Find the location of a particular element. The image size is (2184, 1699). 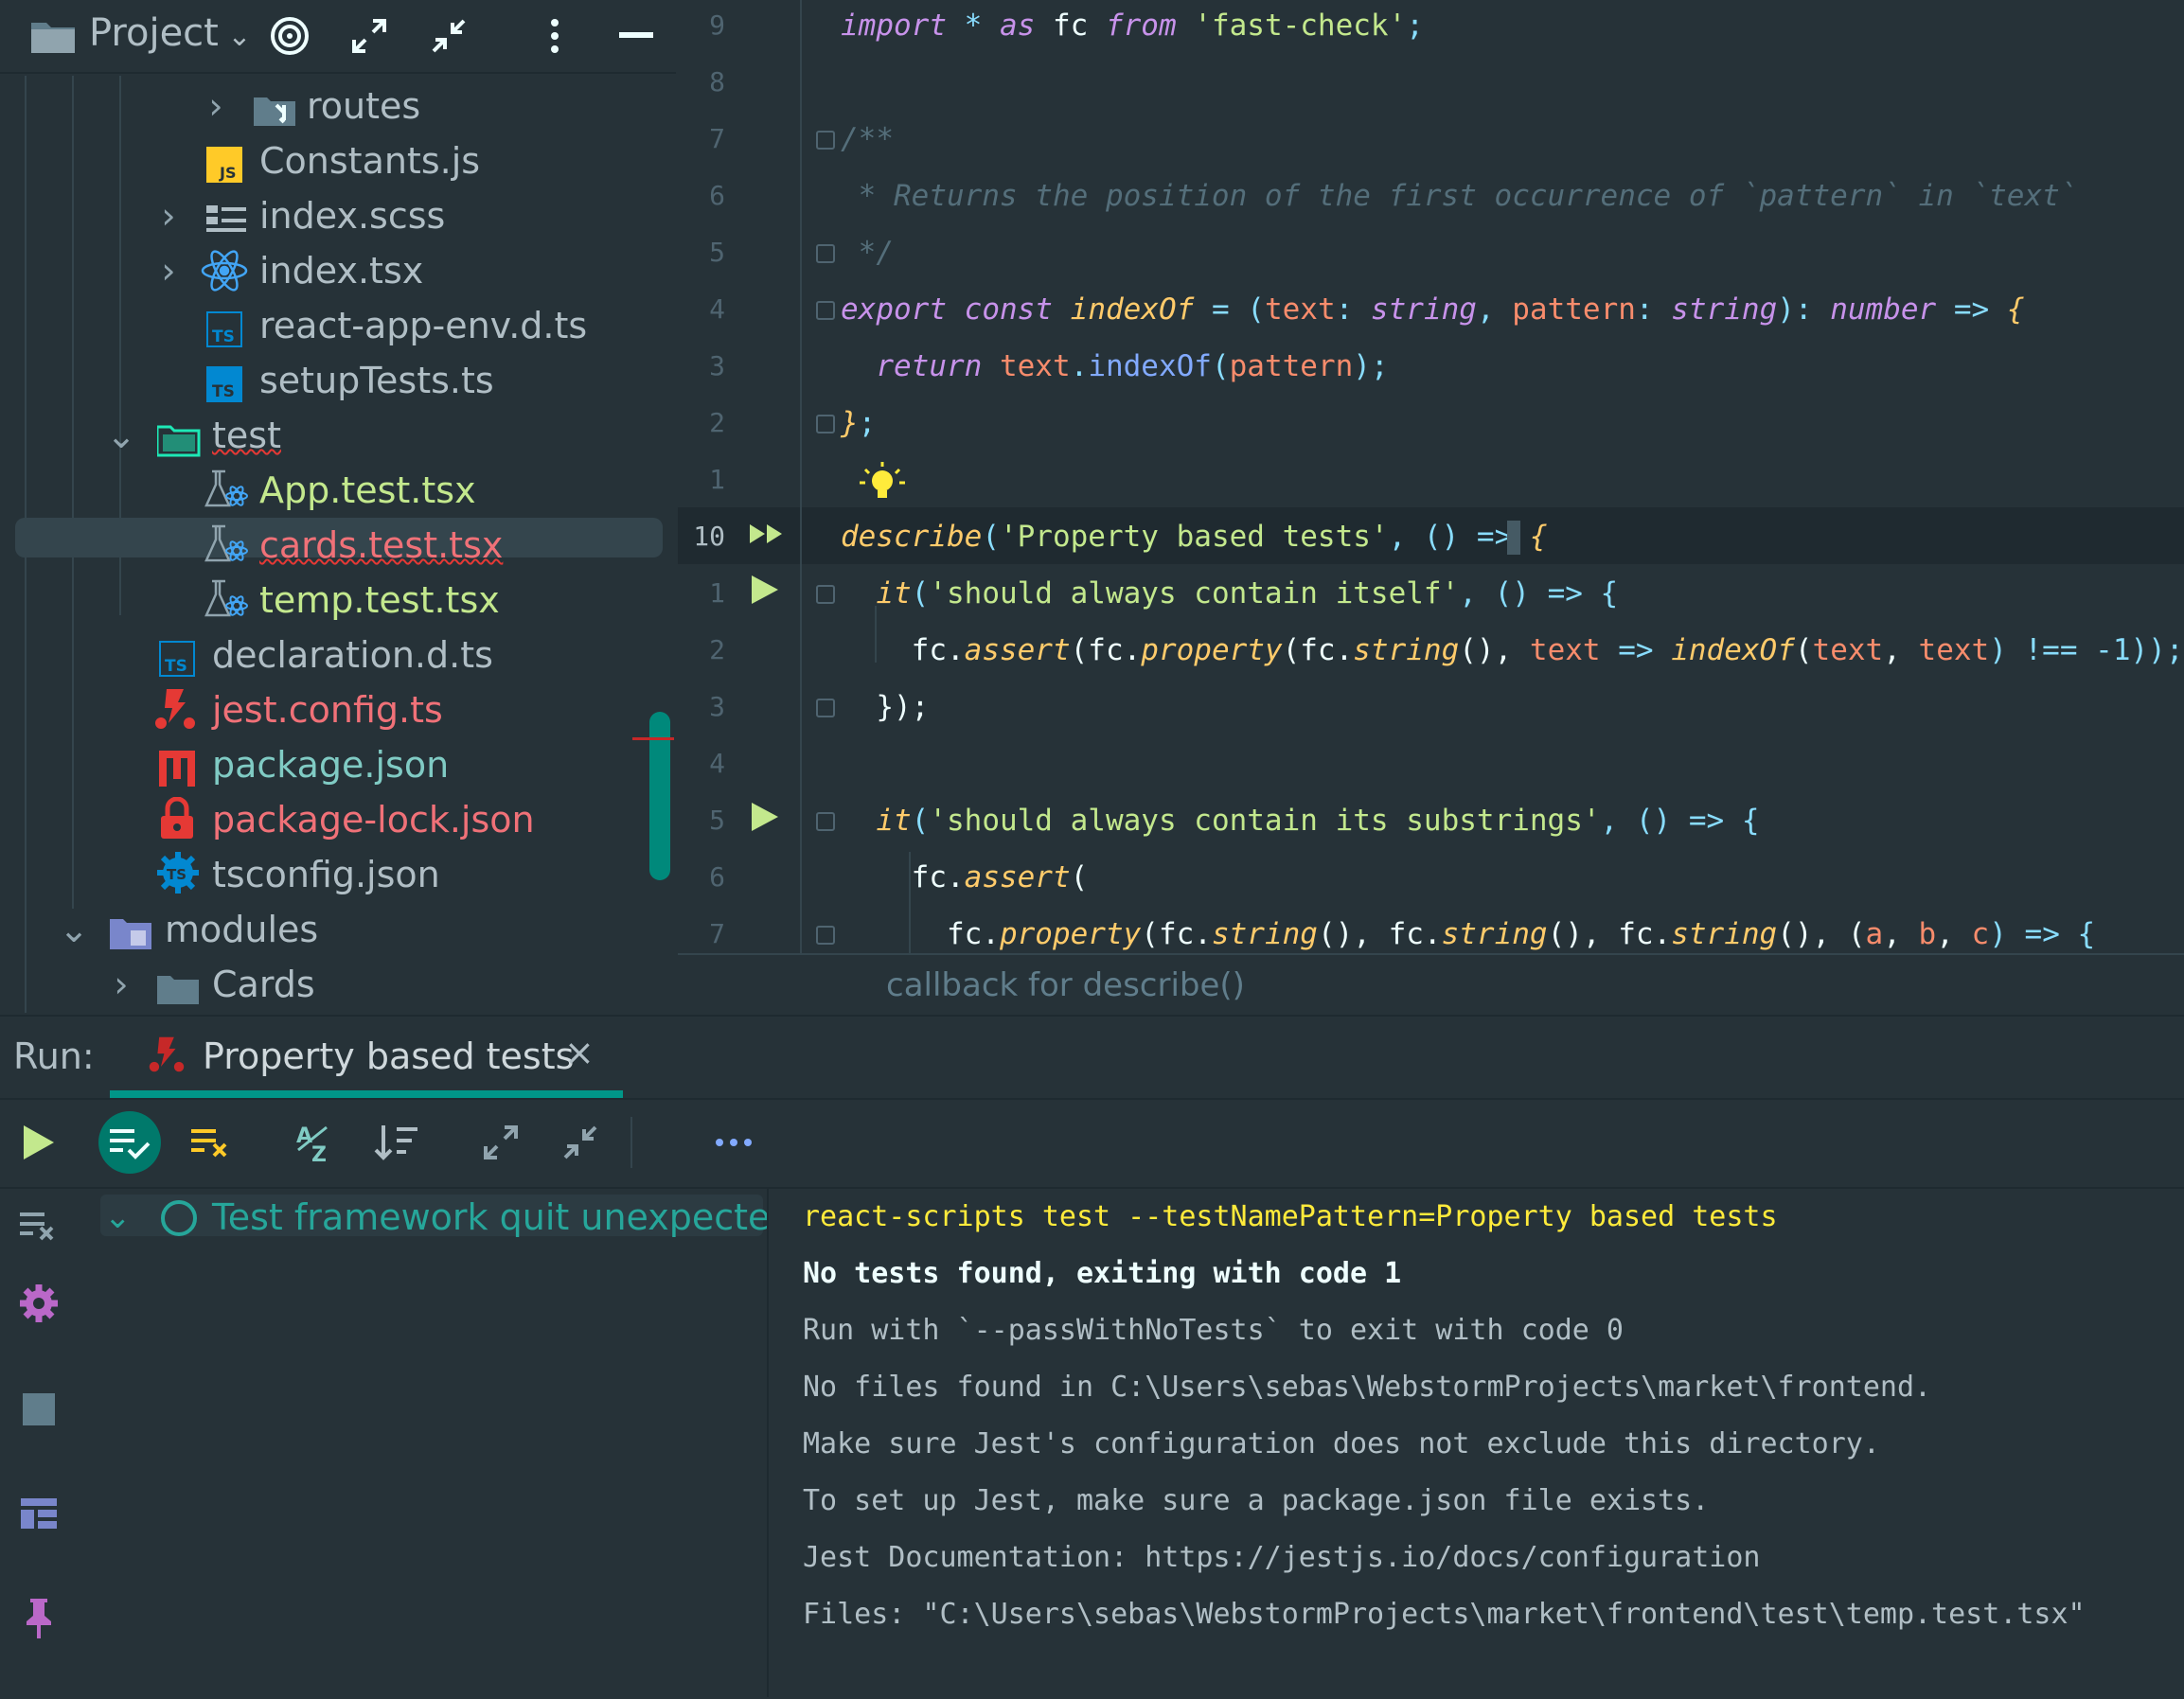

tree-item-jest-config: jest.config.ts is located at coordinates (332, 709).